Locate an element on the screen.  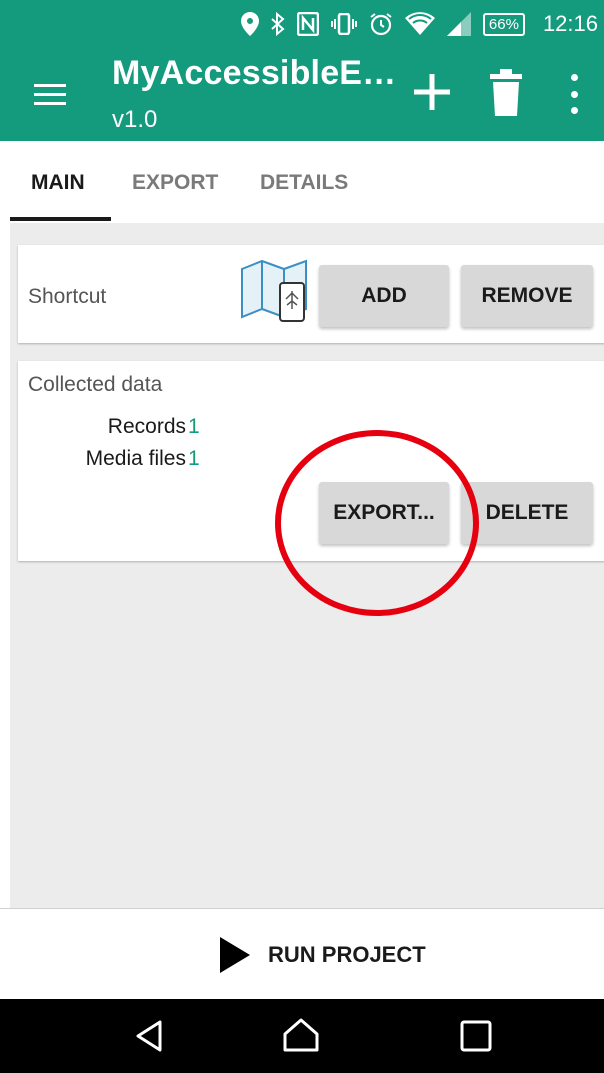
alarm-icon is located at coordinates (381, 24).